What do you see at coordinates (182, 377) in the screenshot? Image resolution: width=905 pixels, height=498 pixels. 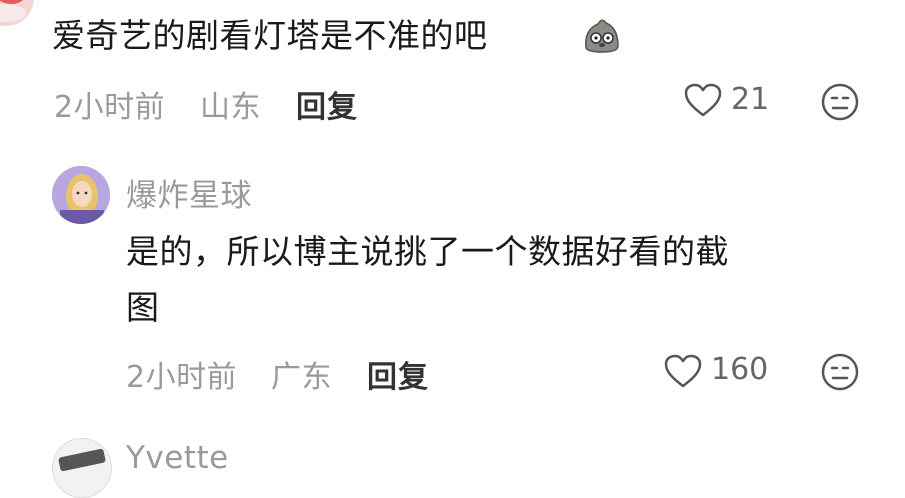 I see `reply-time: 2小时前` at bounding box center [182, 377].